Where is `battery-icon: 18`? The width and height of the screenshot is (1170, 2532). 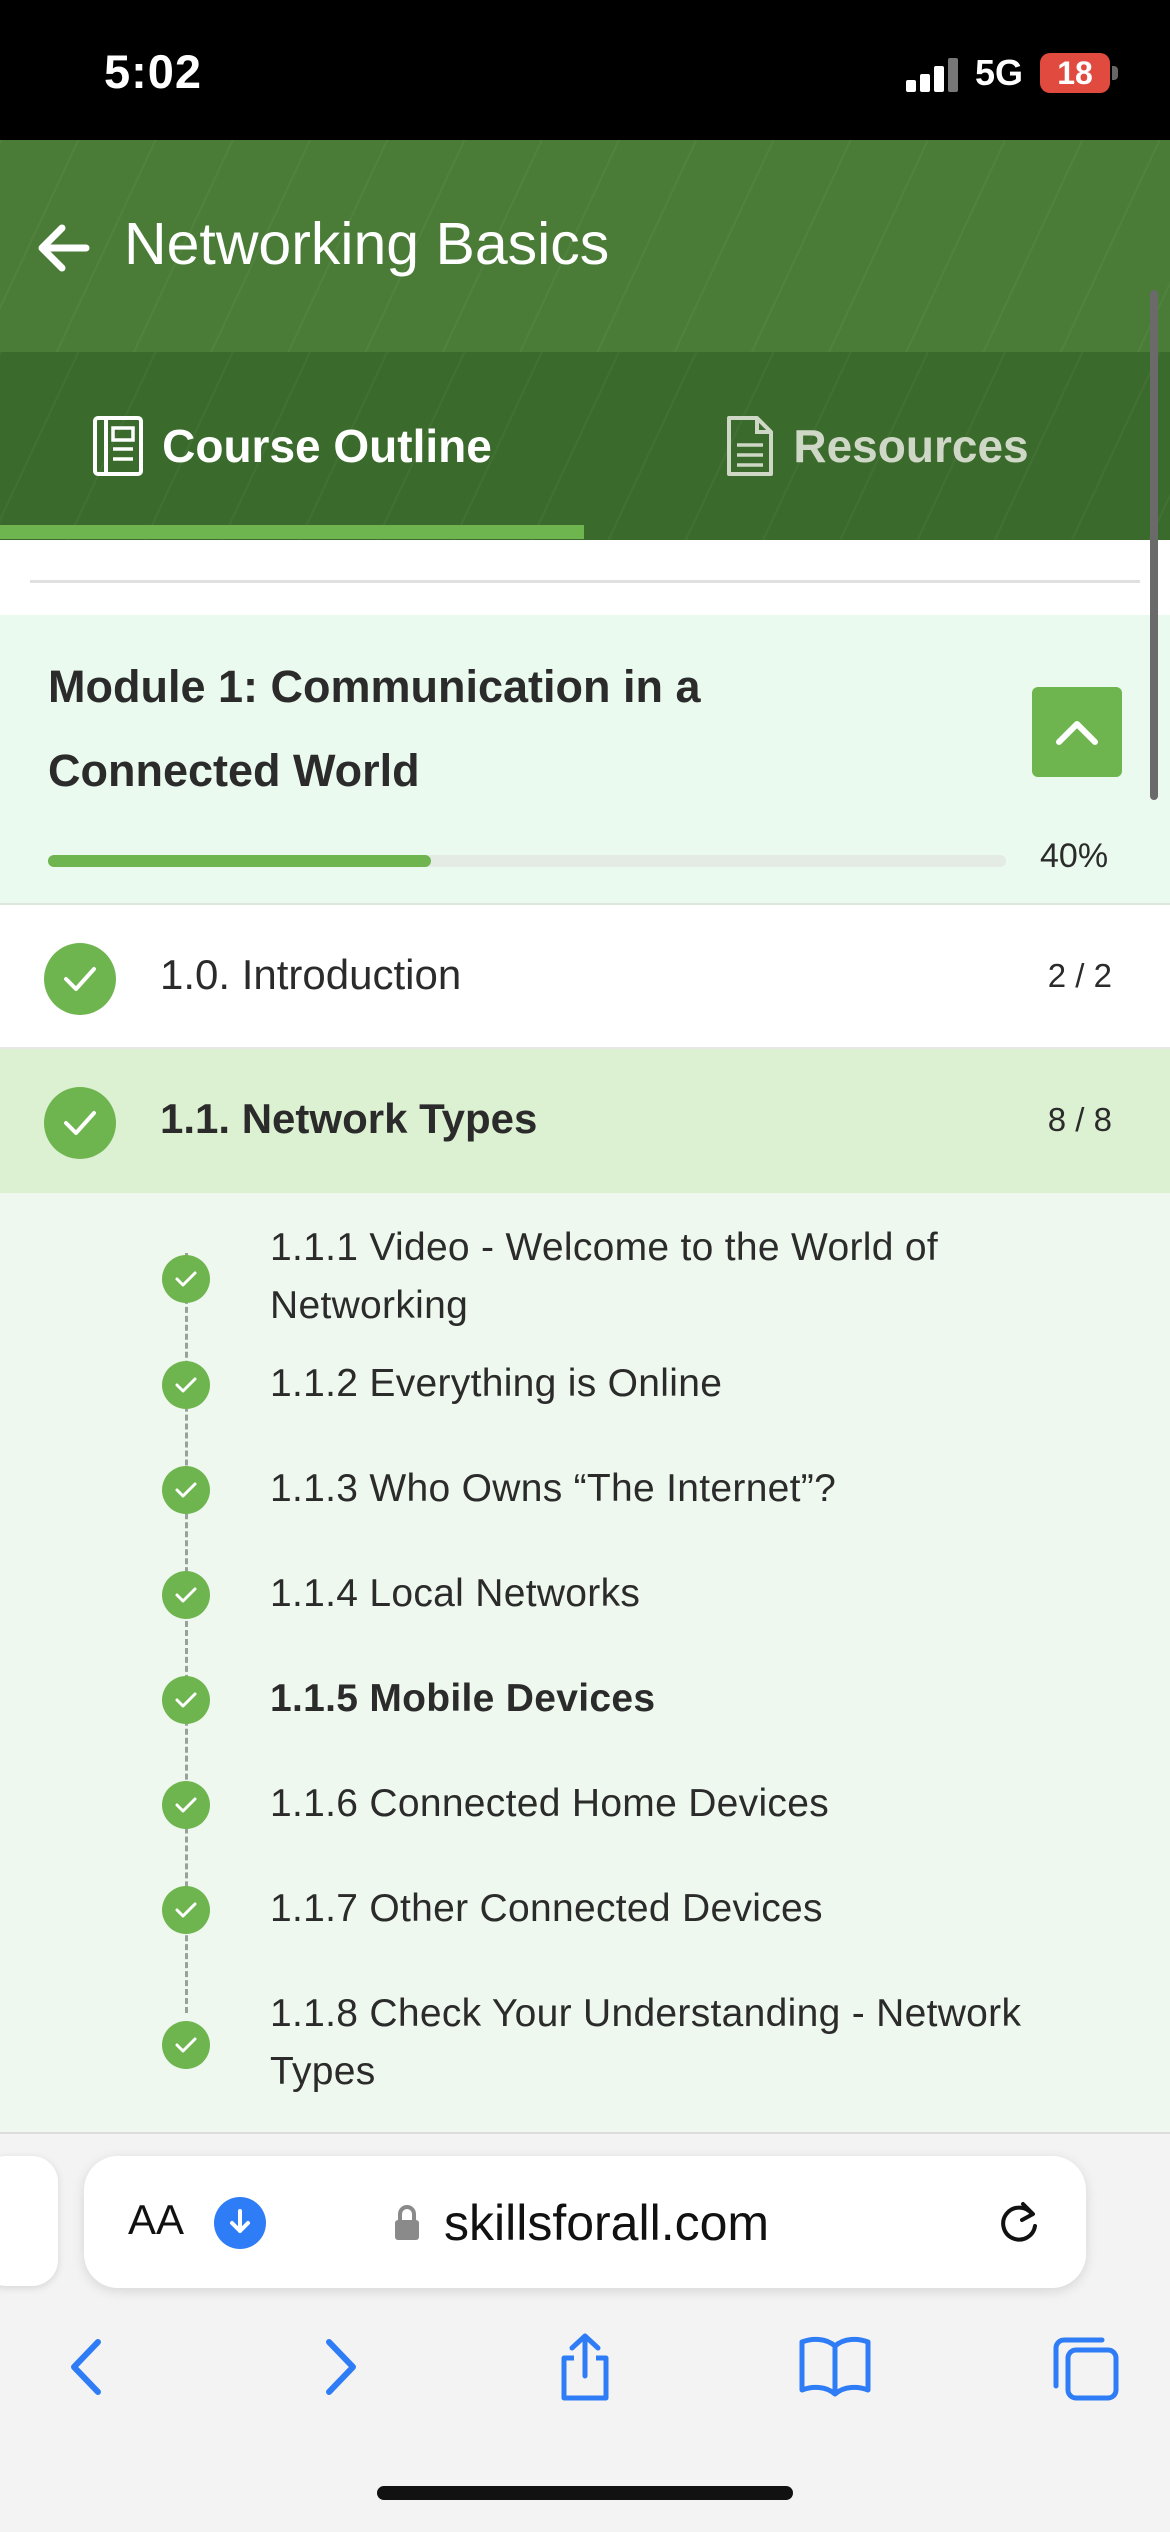
battery-icon: 18 is located at coordinates (1075, 73).